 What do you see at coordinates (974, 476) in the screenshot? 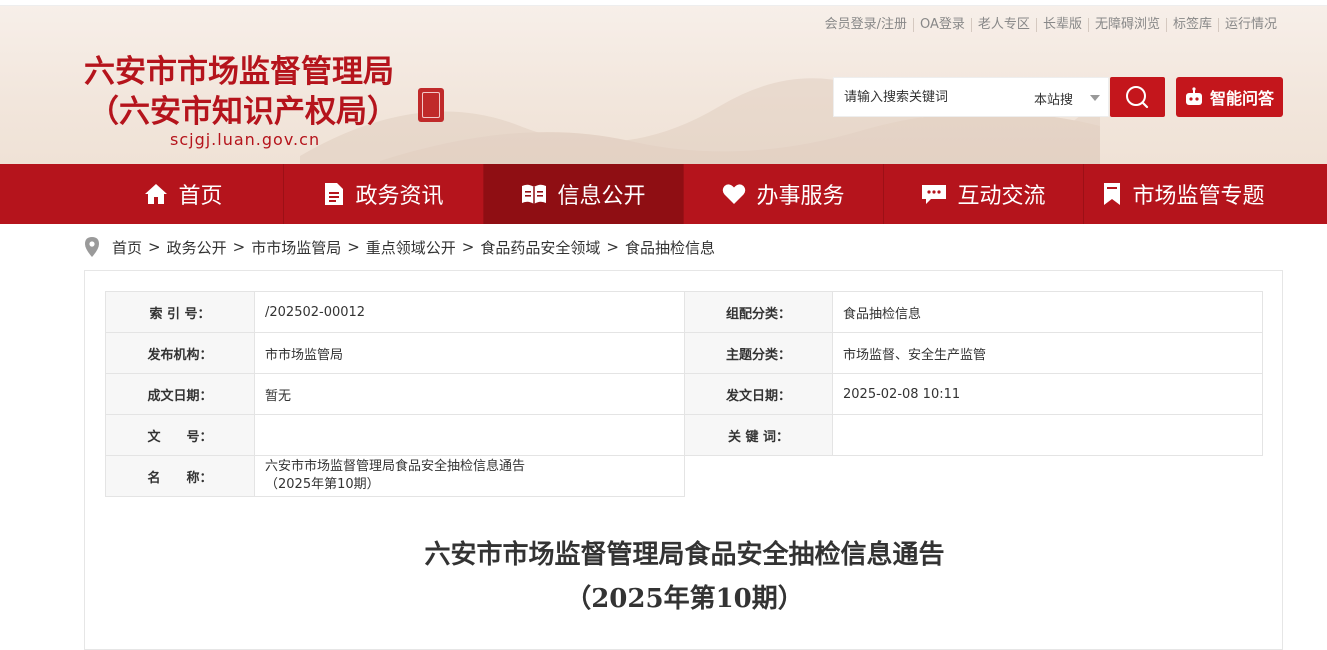
I see `empty-cell` at bounding box center [974, 476].